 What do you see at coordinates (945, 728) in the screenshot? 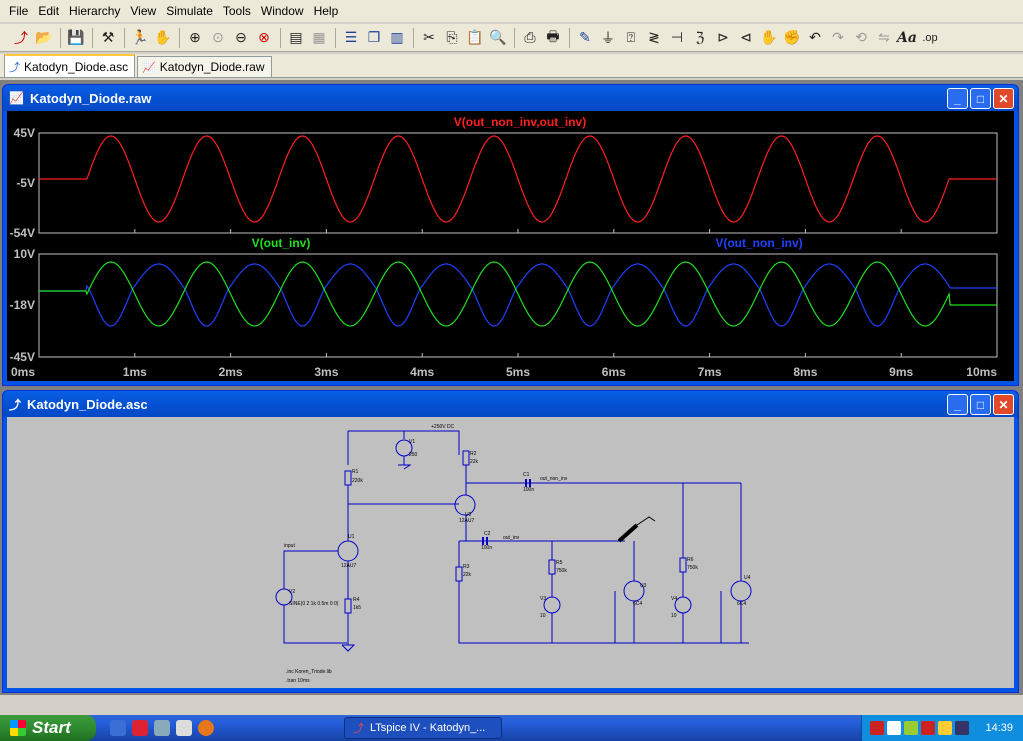
I see `tray-tool-icon` at bounding box center [945, 728].